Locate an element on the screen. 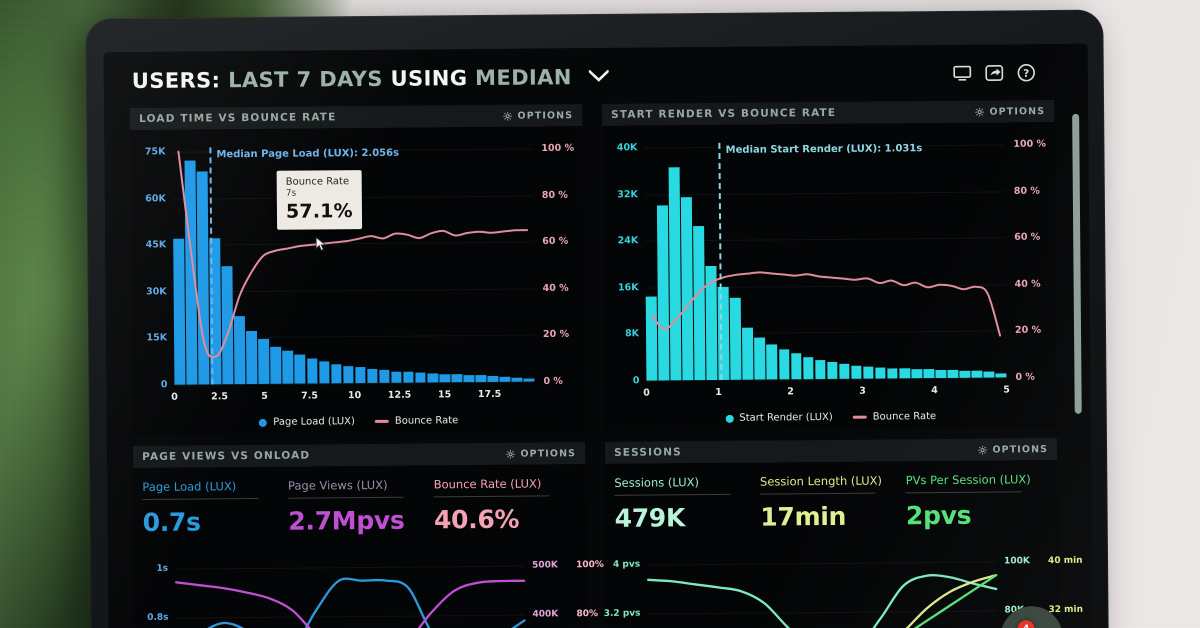 The height and width of the screenshot is (628, 1200). header-icon-group: ? is located at coordinates (1001, 73).